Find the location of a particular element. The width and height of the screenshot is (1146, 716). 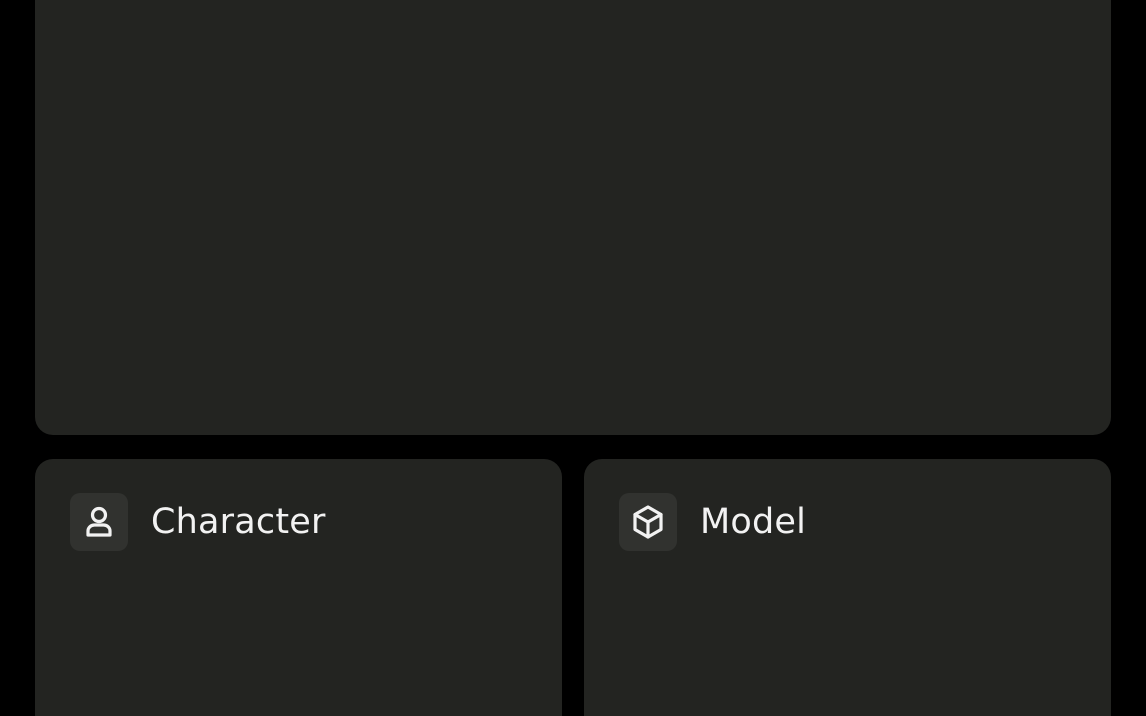

model-card-header: Model is located at coordinates (712, 522).